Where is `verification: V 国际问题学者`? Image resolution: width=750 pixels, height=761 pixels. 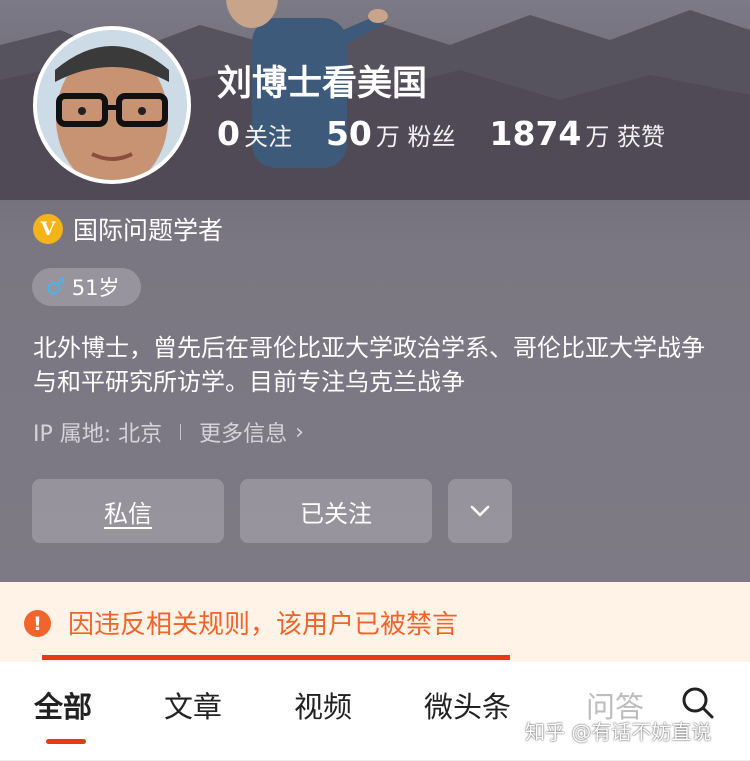 verification: V 国际问题学者 is located at coordinates (128, 229).